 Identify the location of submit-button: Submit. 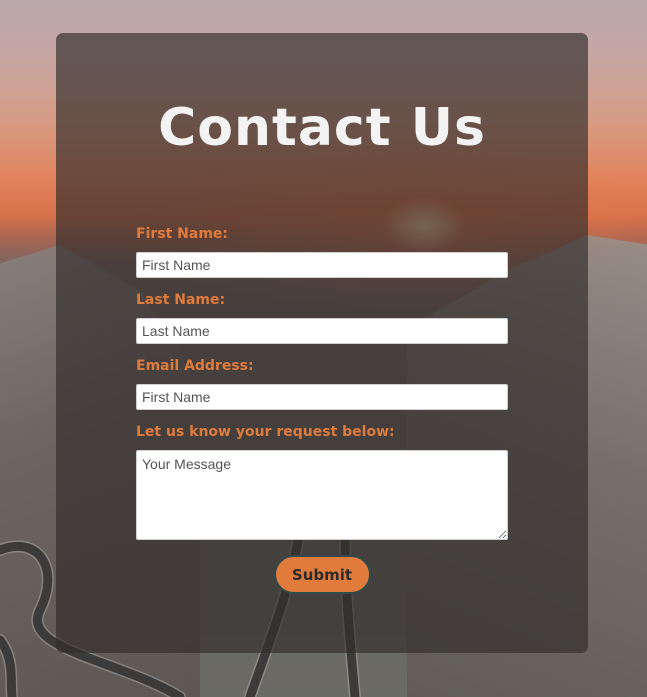
(322, 574).